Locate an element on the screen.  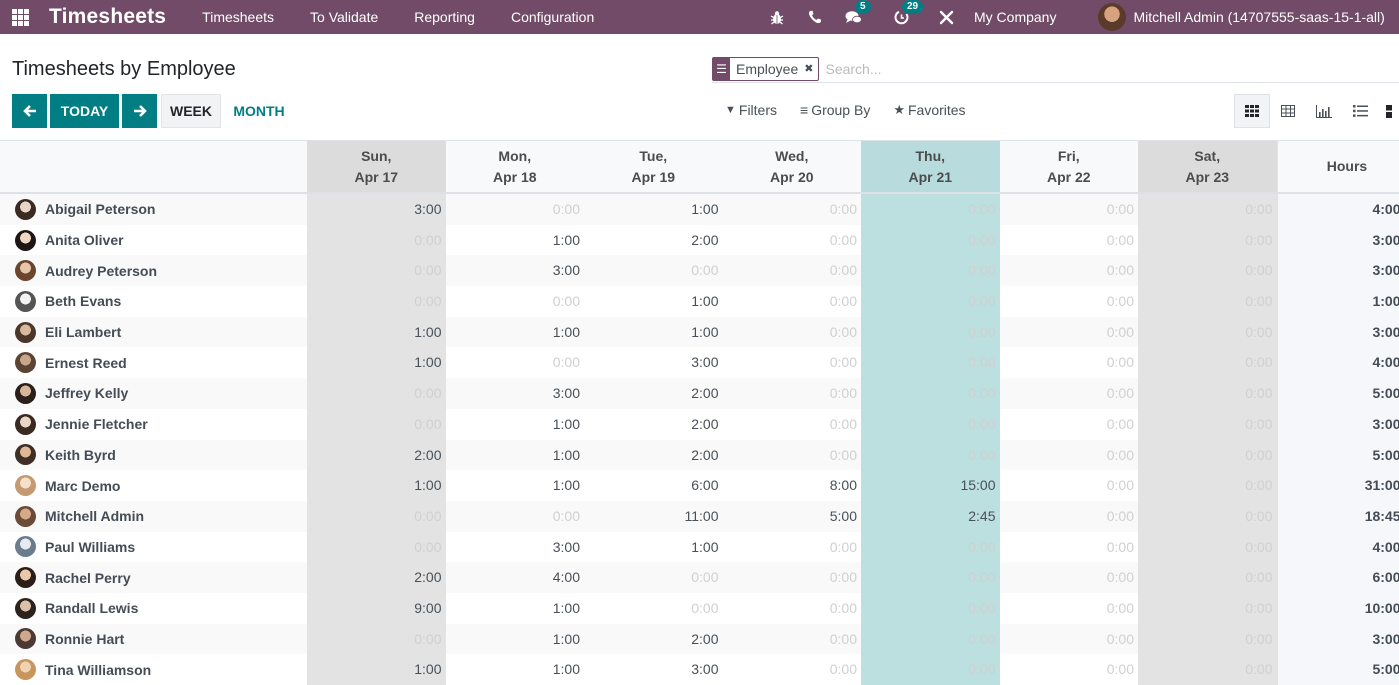
hours-cell: 15:00 is located at coordinates (930, 485).